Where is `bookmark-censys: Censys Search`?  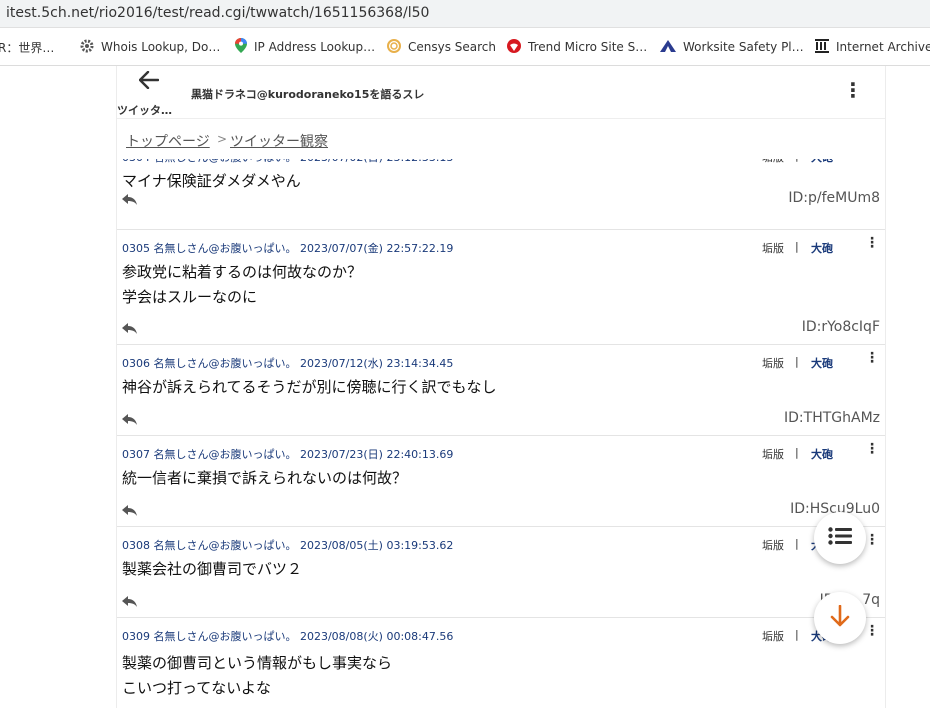
bookmark-censys: Censys Search is located at coordinates (441, 47).